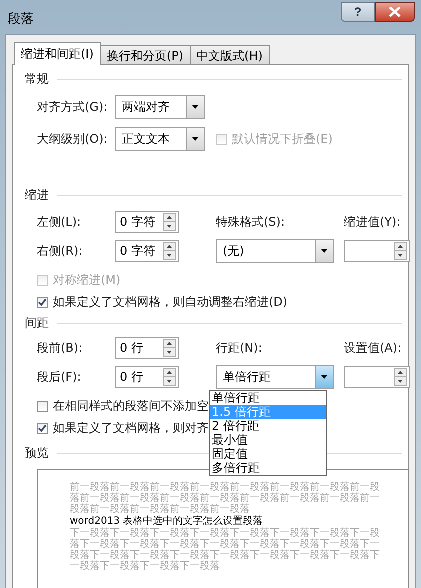  What do you see at coordinates (275, 251) in the screenshot?
I see `dropdown-field: (无)` at bounding box center [275, 251].